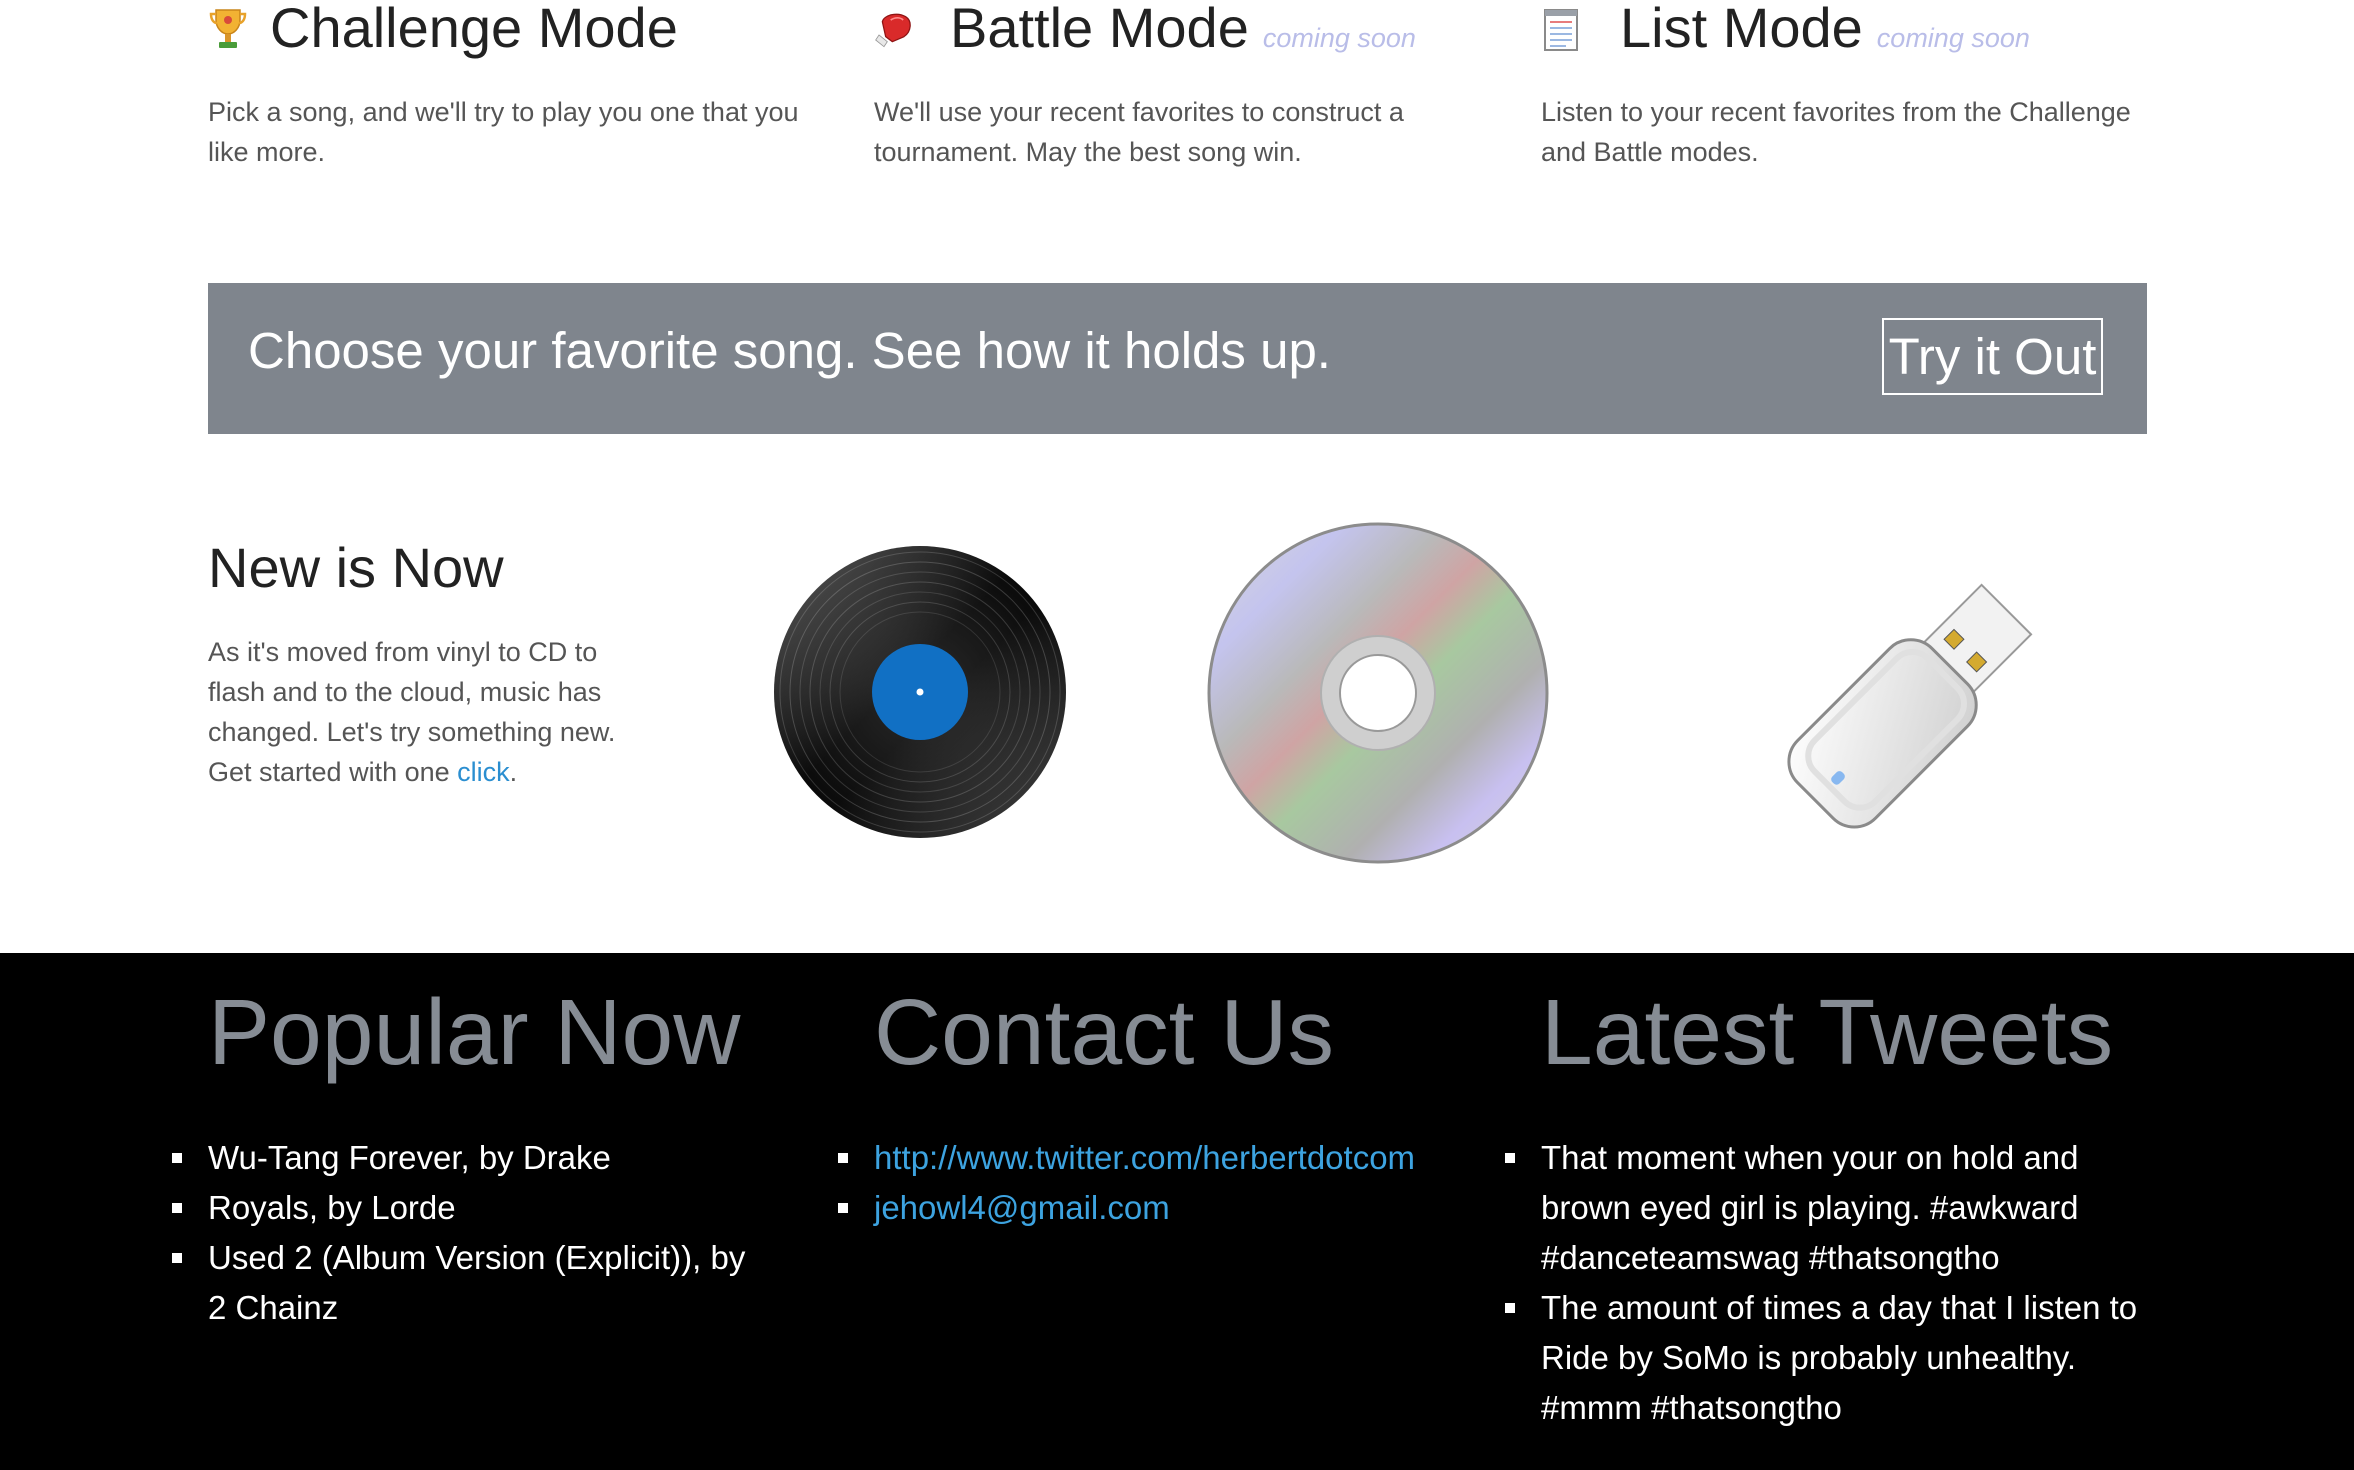 Image resolution: width=2354 pixels, height=1470 pixels. I want to click on email-link: jehowl4@gmail.com, so click(1022, 1207).